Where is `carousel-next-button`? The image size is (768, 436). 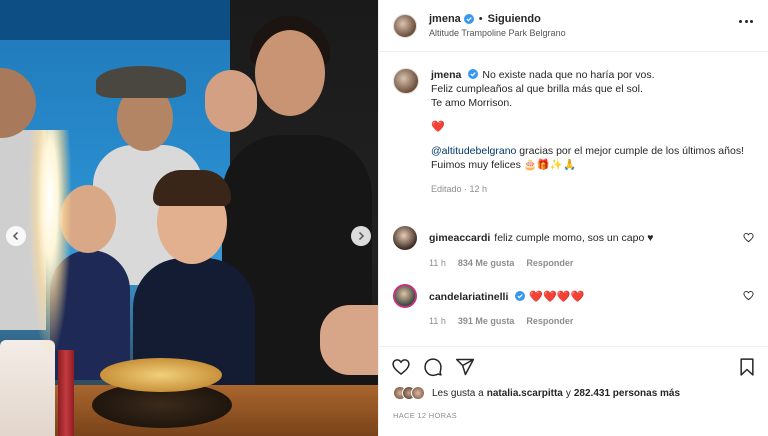
carousel-next-button is located at coordinates (361, 236).